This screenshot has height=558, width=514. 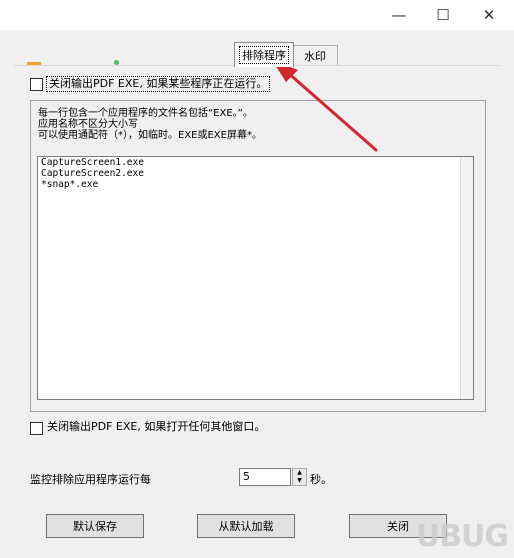 I want to click on maximize-button: ☐, so click(x=443, y=15).